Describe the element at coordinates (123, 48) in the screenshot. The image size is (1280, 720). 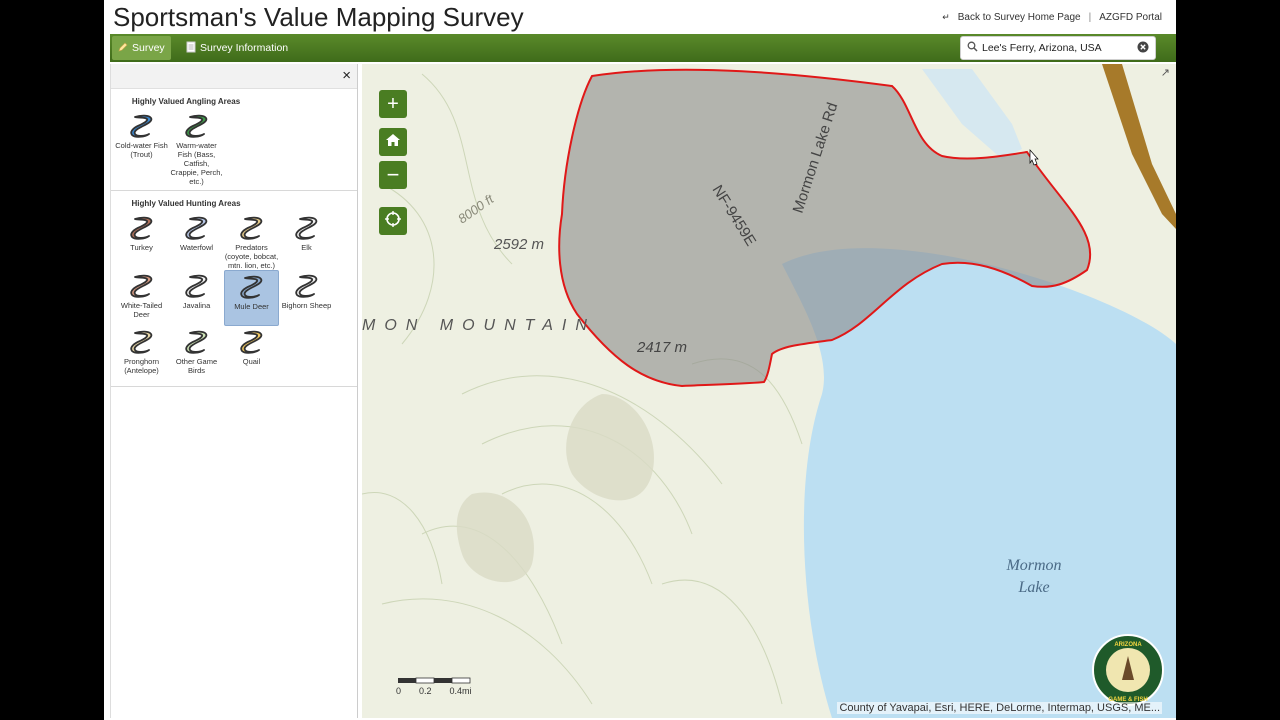
I see `pencil-icon` at that location.